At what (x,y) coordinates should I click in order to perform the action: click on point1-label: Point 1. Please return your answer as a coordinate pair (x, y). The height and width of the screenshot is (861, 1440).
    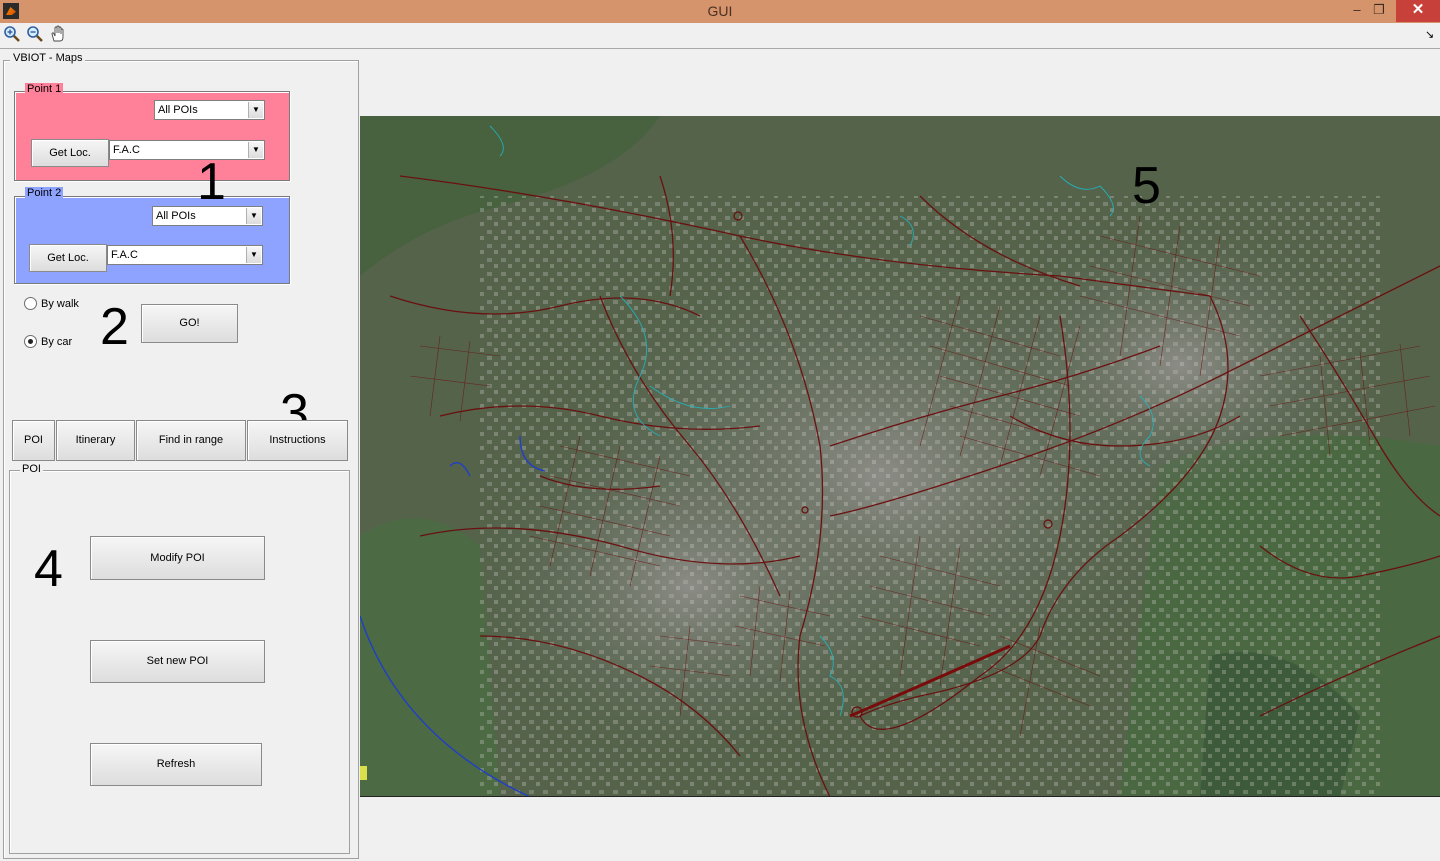
    Looking at the image, I should click on (44, 89).